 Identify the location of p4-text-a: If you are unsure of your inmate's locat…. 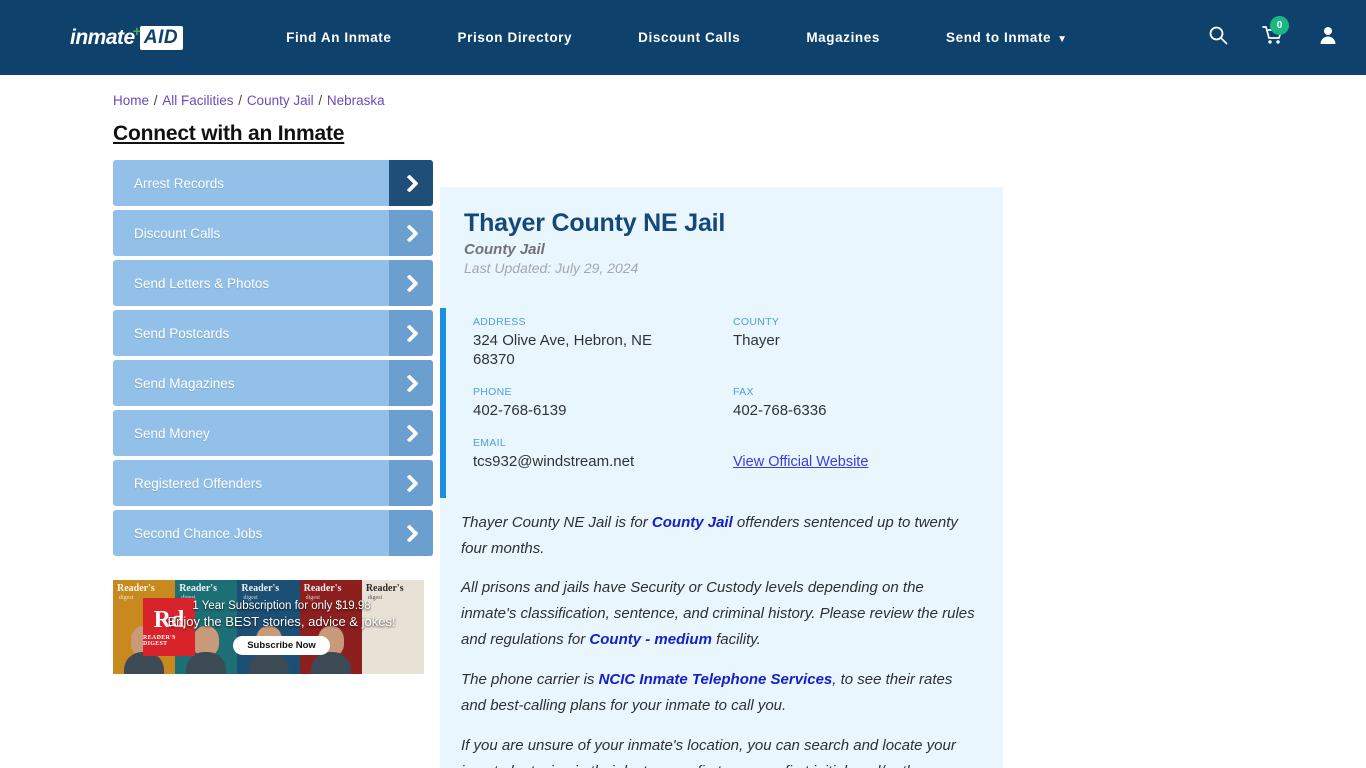
(708, 752).